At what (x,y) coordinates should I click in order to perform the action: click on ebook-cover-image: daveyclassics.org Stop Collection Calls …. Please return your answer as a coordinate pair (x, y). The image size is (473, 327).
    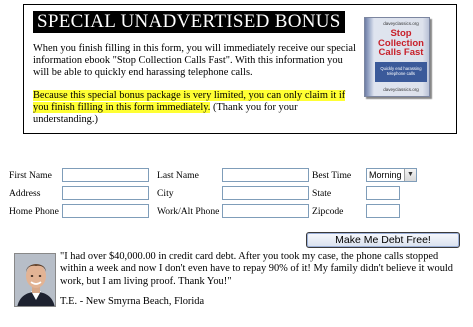
    Looking at the image, I should click on (397, 57).